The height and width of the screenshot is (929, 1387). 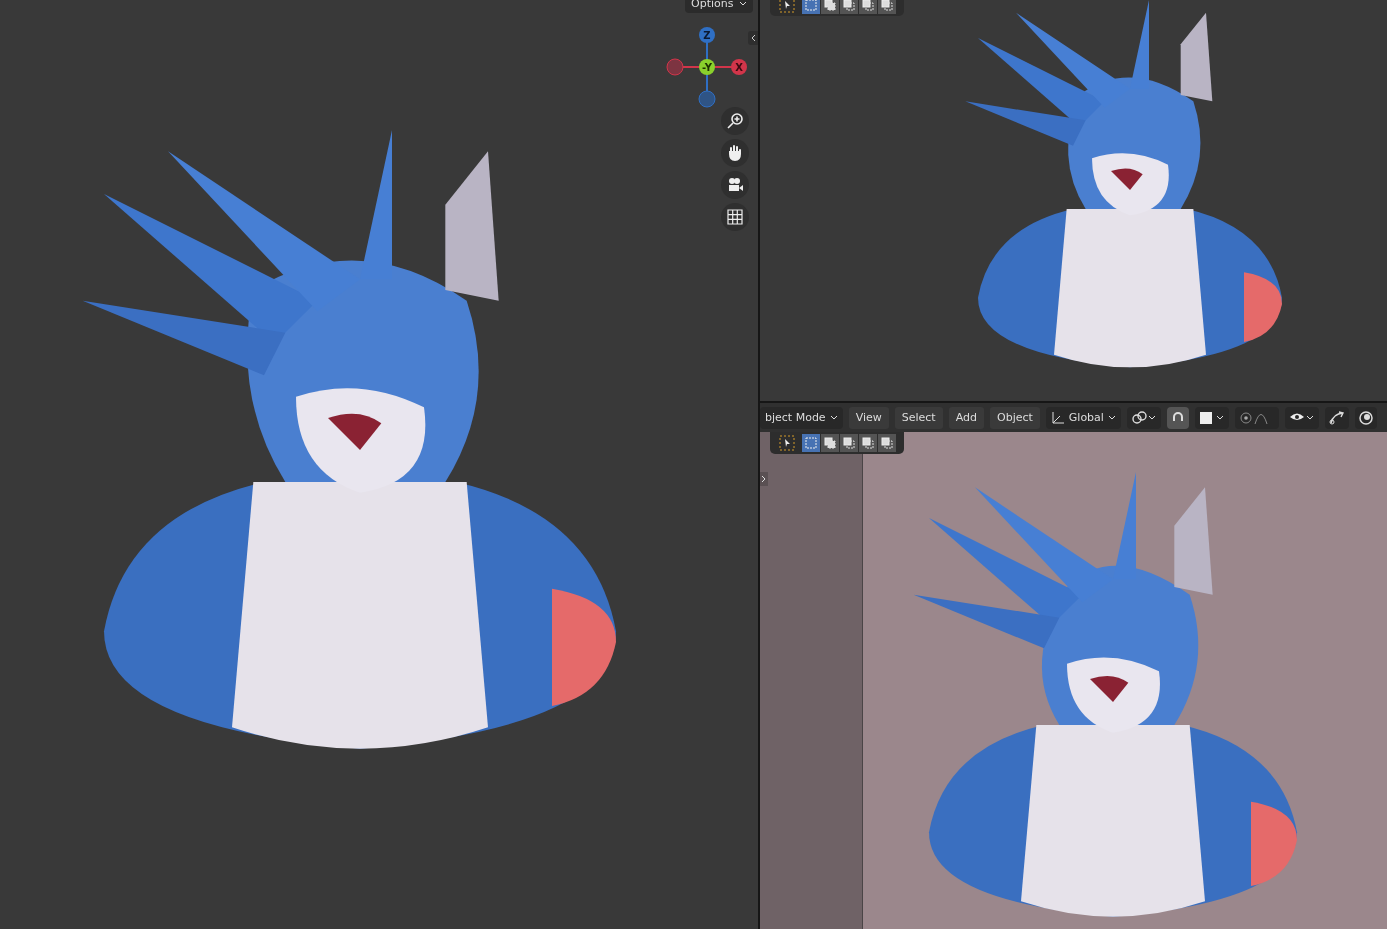 What do you see at coordinates (1057, 417) in the screenshot?
I see `axes-icon` at bounding box center [1057, 417].